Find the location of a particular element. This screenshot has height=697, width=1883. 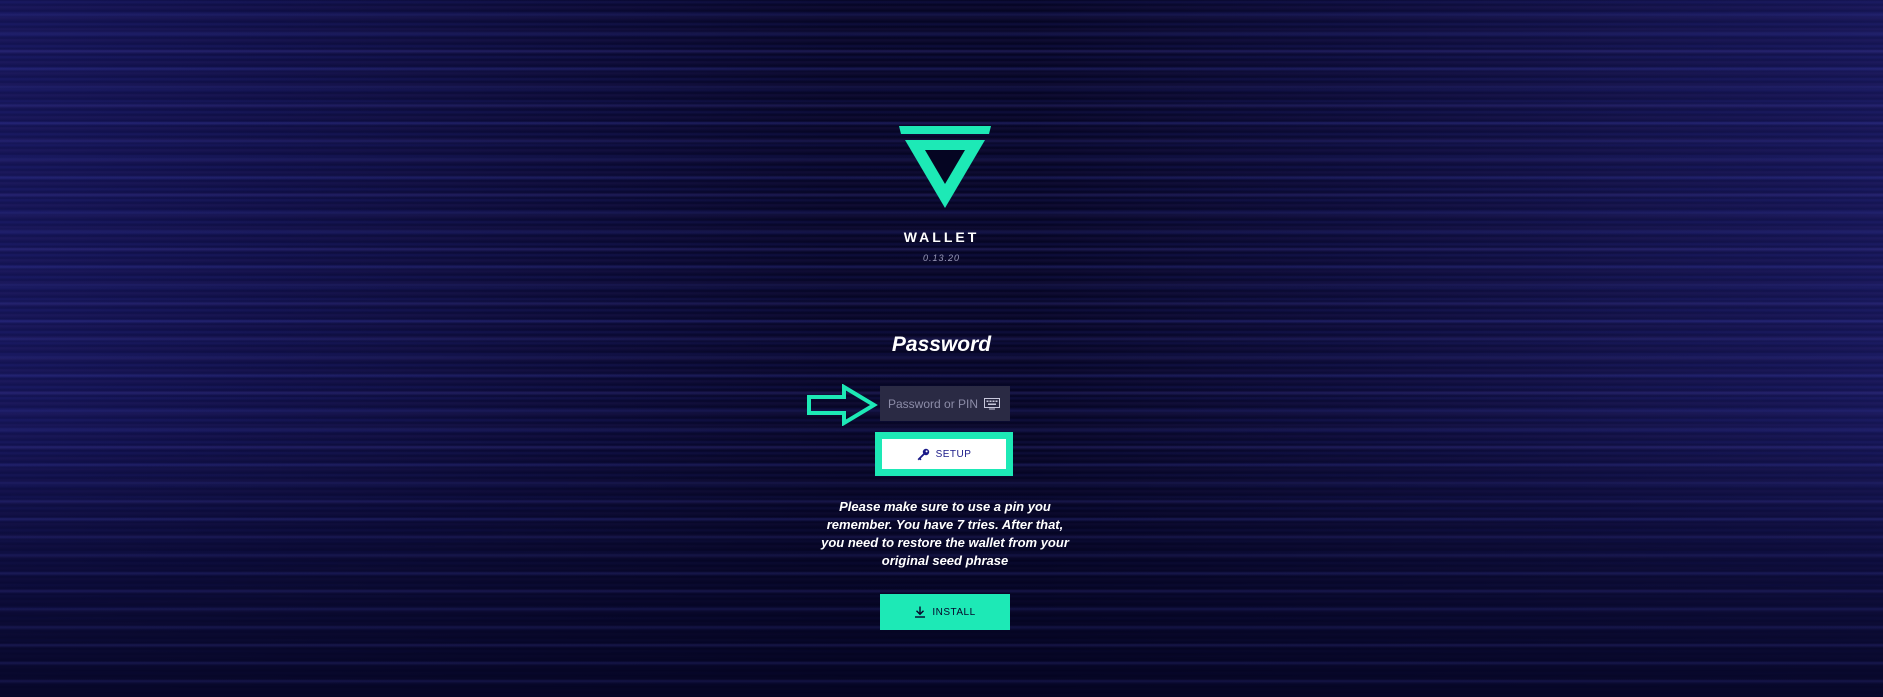

keyboard-icon is located at coordinates (992, 403).